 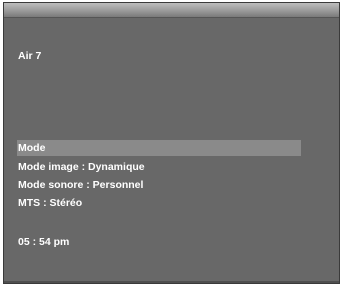 I want to click on picture-mode-info: Mode image : Dynamique, so click(x=81, y=167).